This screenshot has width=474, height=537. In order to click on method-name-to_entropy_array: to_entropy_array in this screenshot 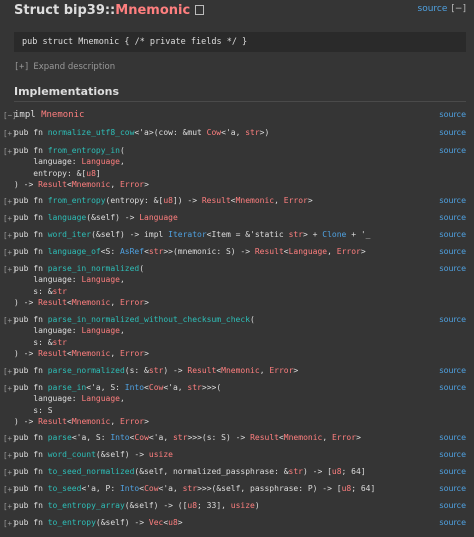, I will do `click(86, 505)`.